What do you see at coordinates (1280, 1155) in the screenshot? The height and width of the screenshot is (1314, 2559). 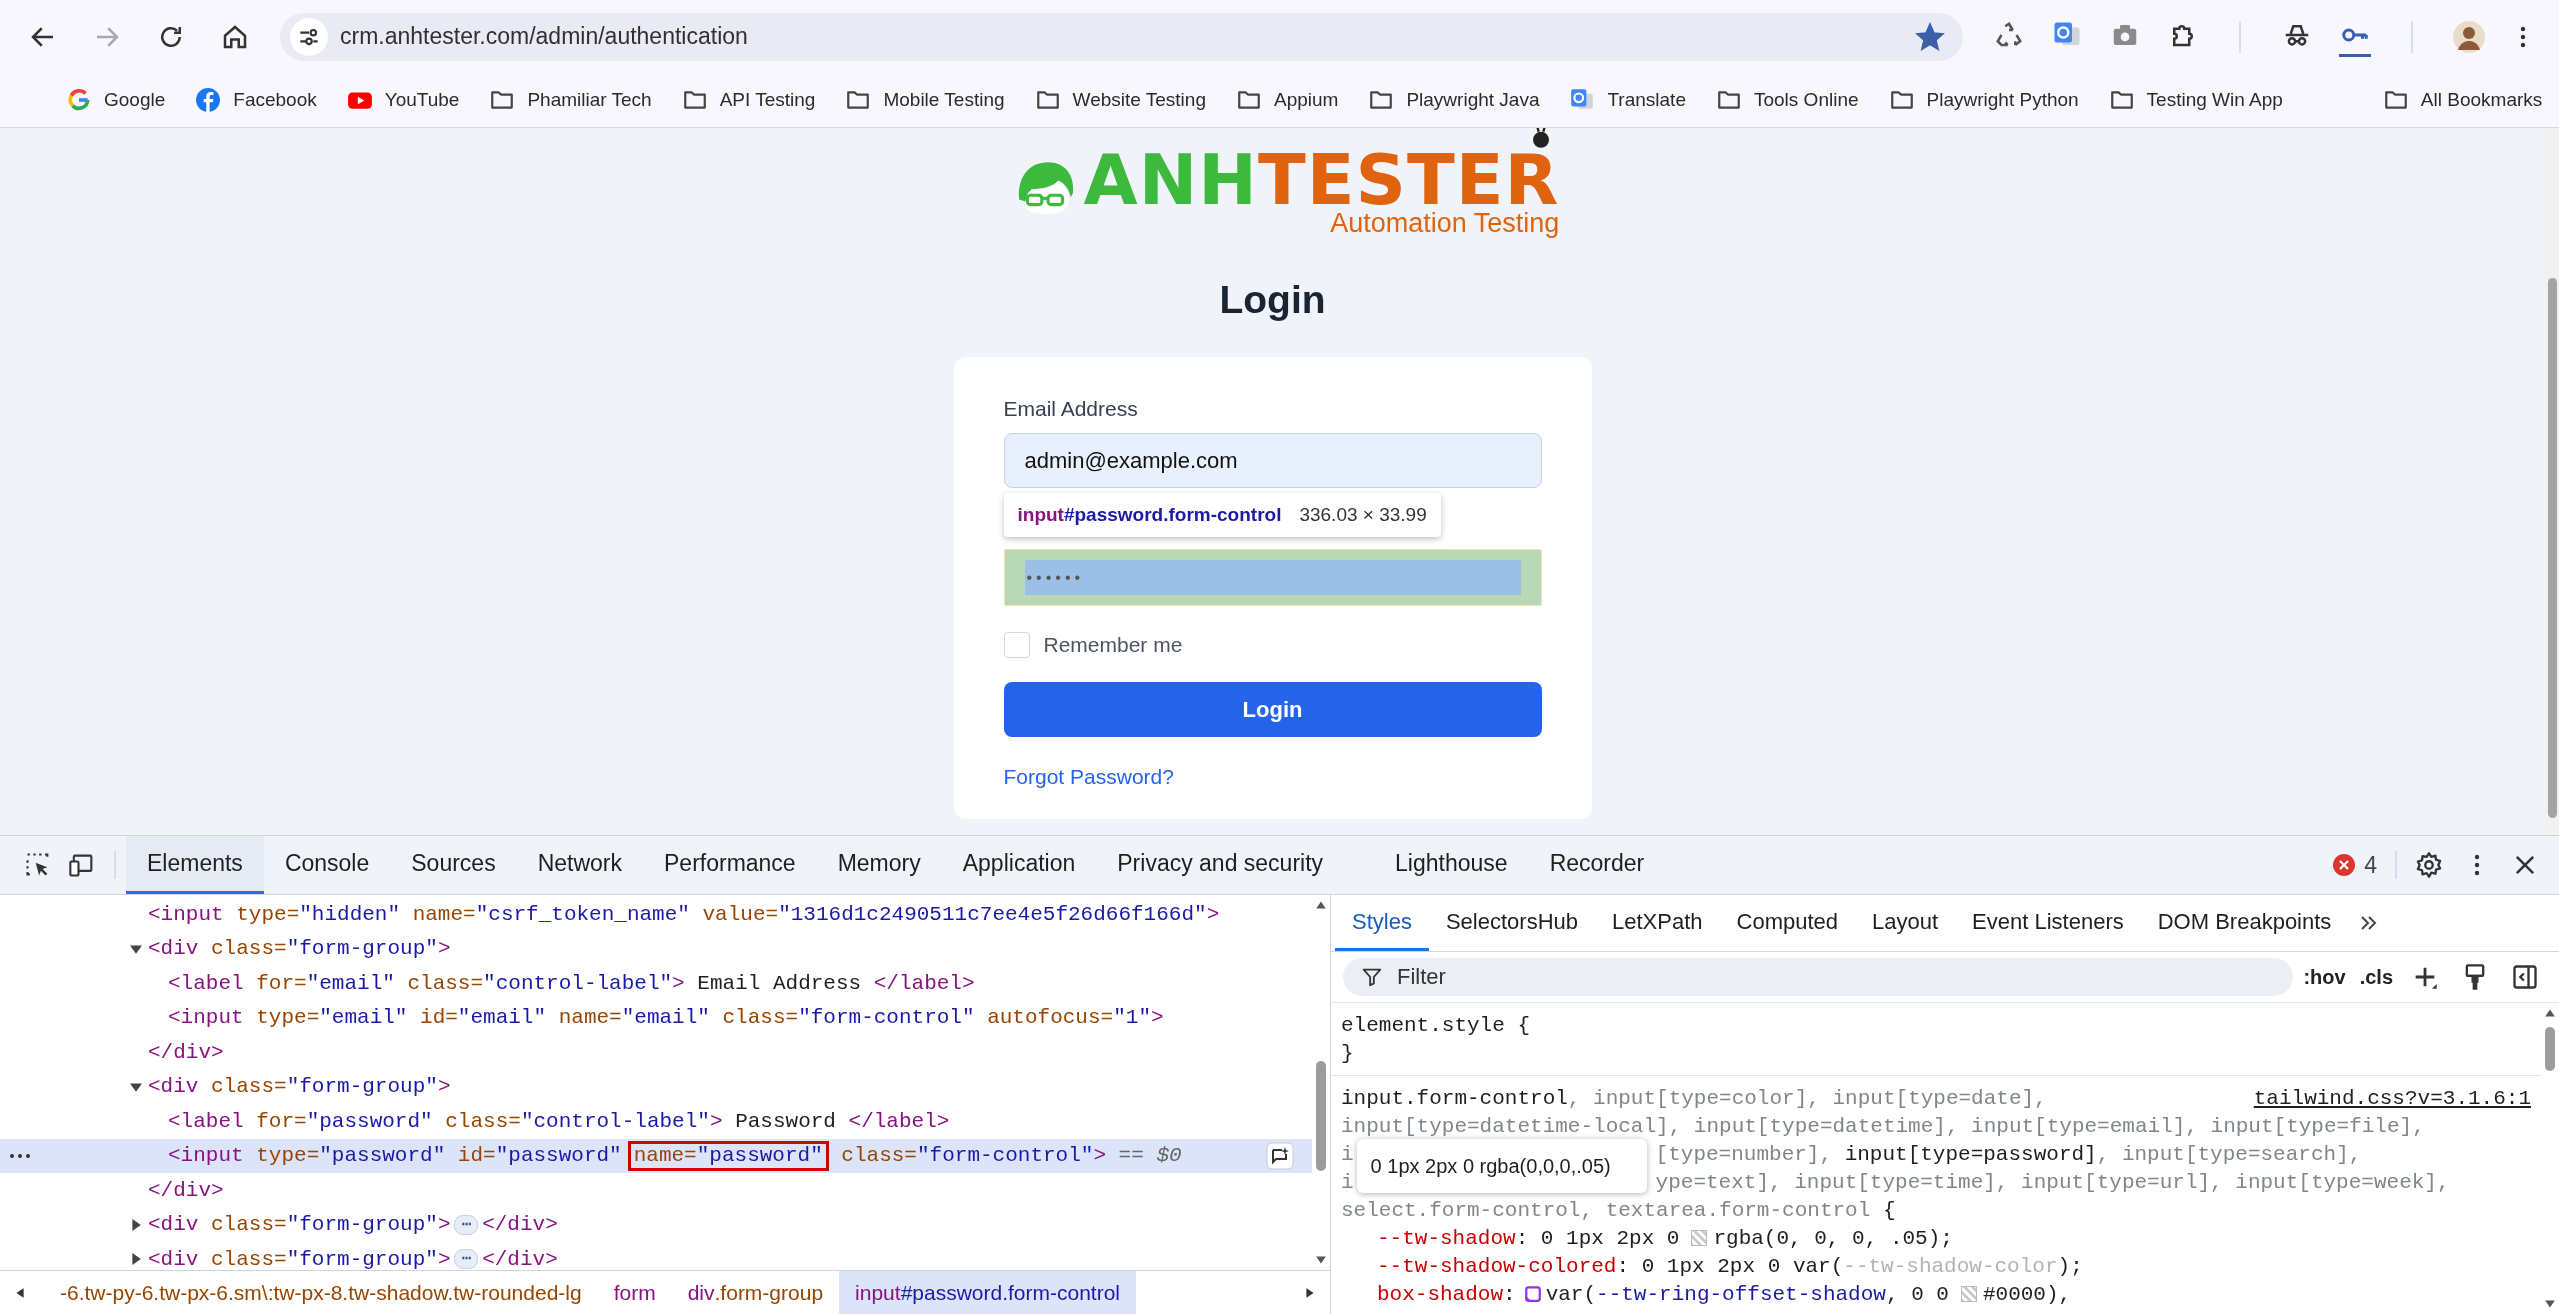 I see `sparkle-chat-icon` at bounding box center [1280, 1155].